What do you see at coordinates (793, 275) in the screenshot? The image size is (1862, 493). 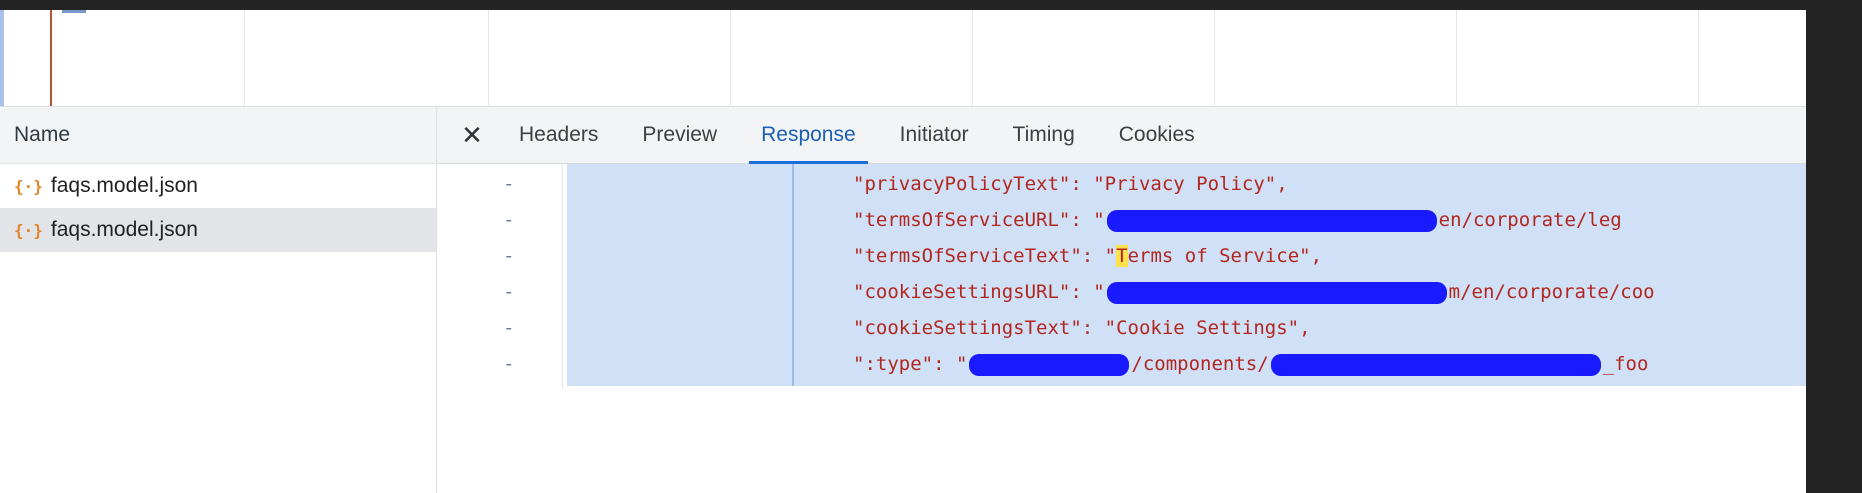 I see `indent-guide` at bounding box center [793, 275].